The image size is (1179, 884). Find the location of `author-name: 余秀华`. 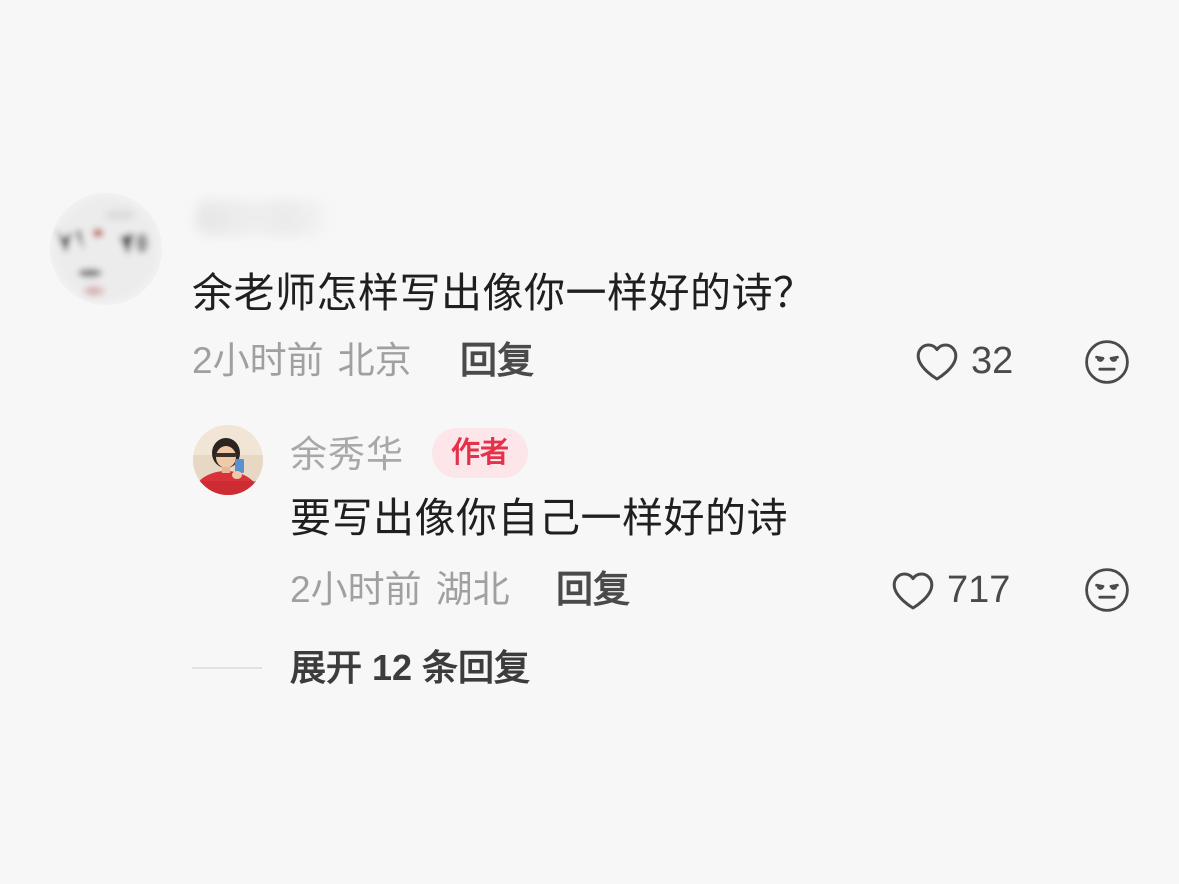

author-name: 余秀华 is located at coordinates (347, 455).